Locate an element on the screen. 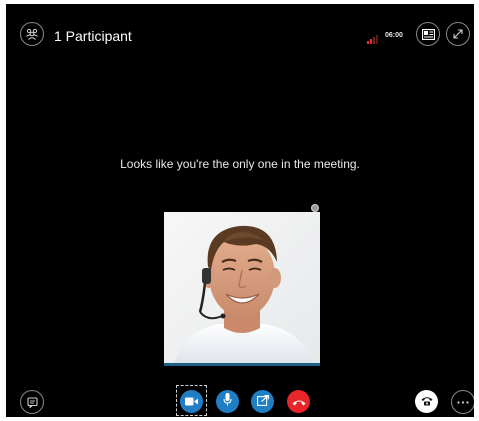 Image resolution: width=479 pixels, height=421 pixels. video-camera-icon is located at coordinates (191, 402).